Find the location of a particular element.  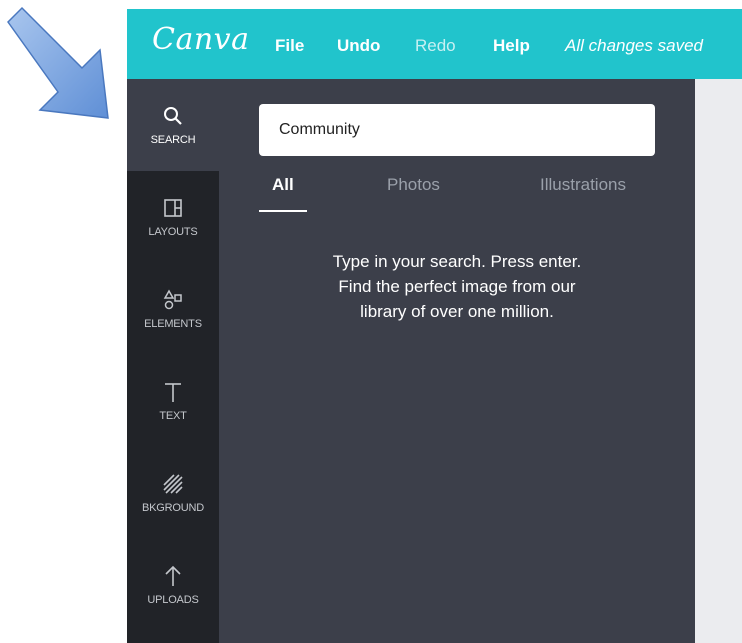

sidebar-item-elements: ELEMENTS is located at coordinates (173, 309).